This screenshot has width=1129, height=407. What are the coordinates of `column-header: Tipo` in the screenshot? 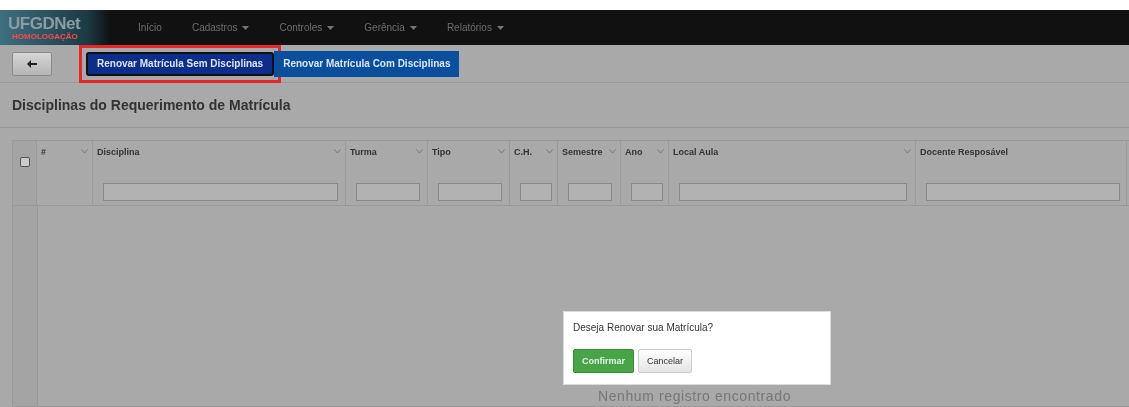 It's located at (441, 152).